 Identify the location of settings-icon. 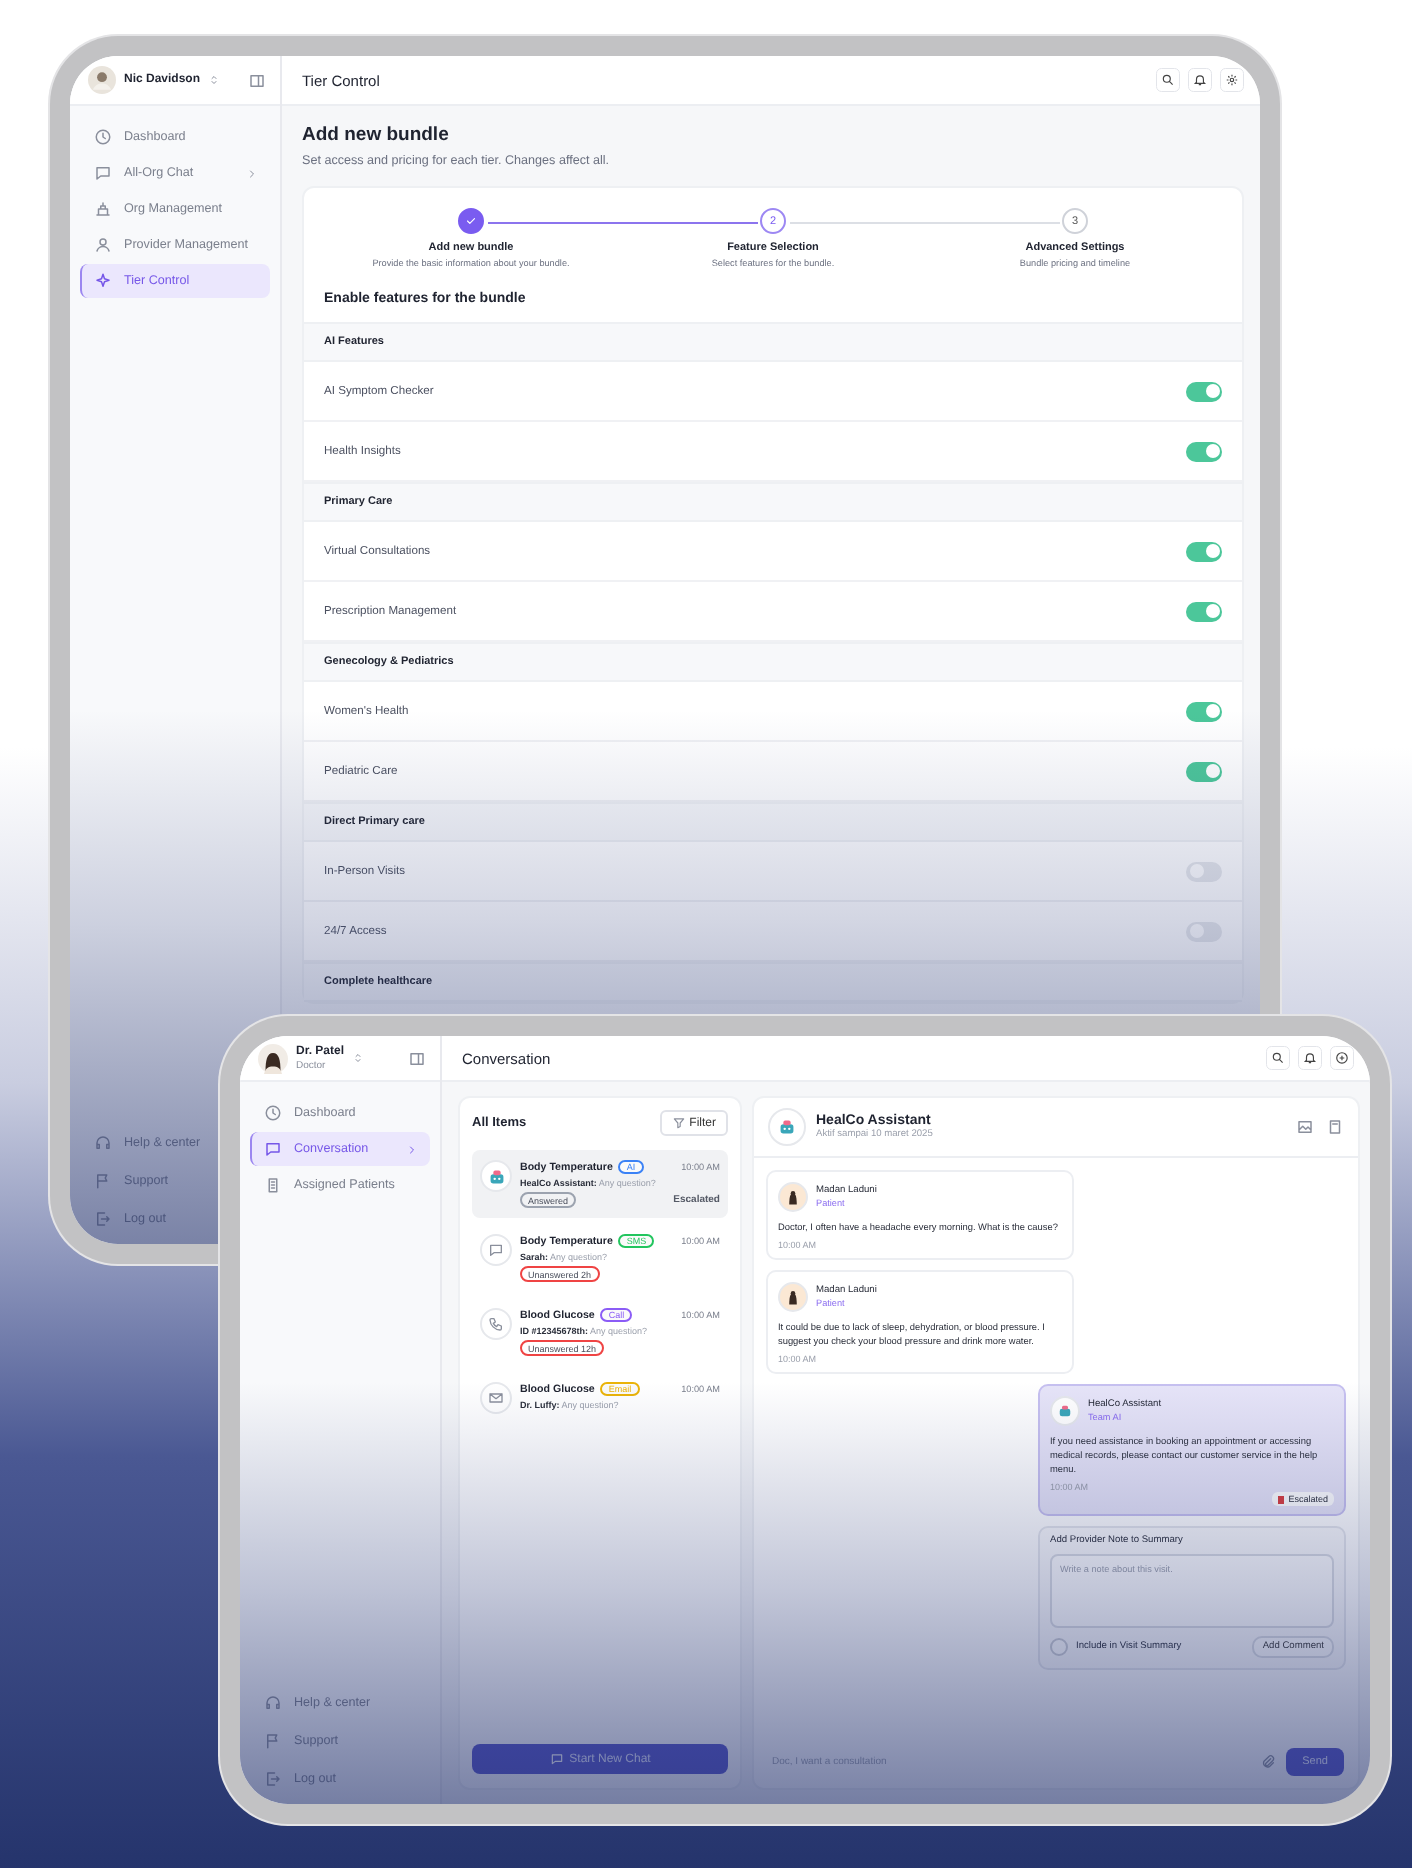
(1232, 80).